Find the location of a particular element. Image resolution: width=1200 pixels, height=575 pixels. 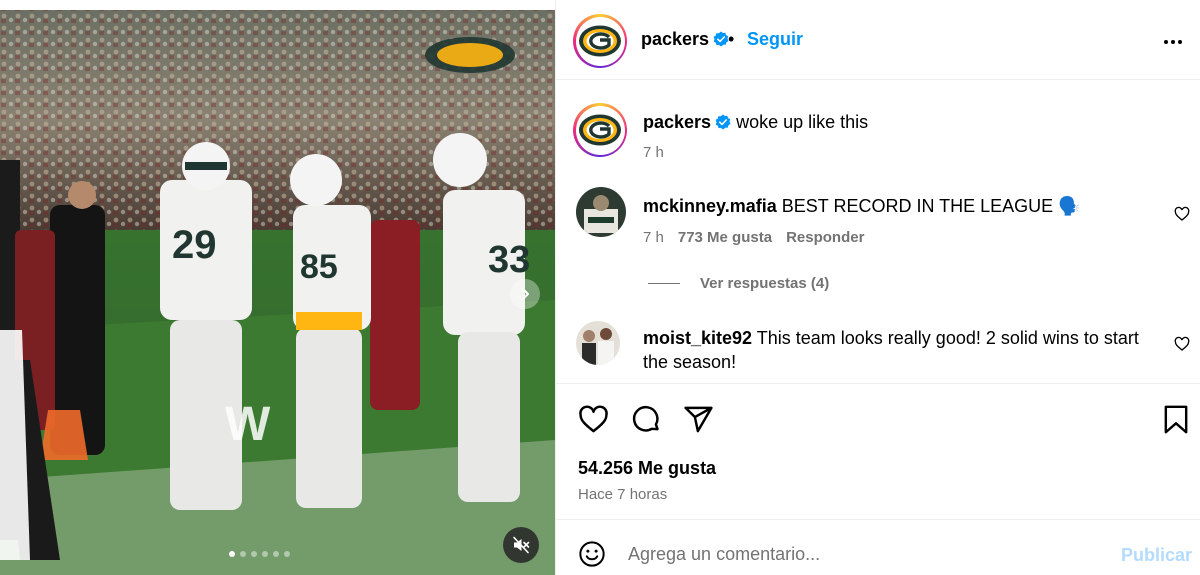

author-avatar is located at coordinates (600, 41).